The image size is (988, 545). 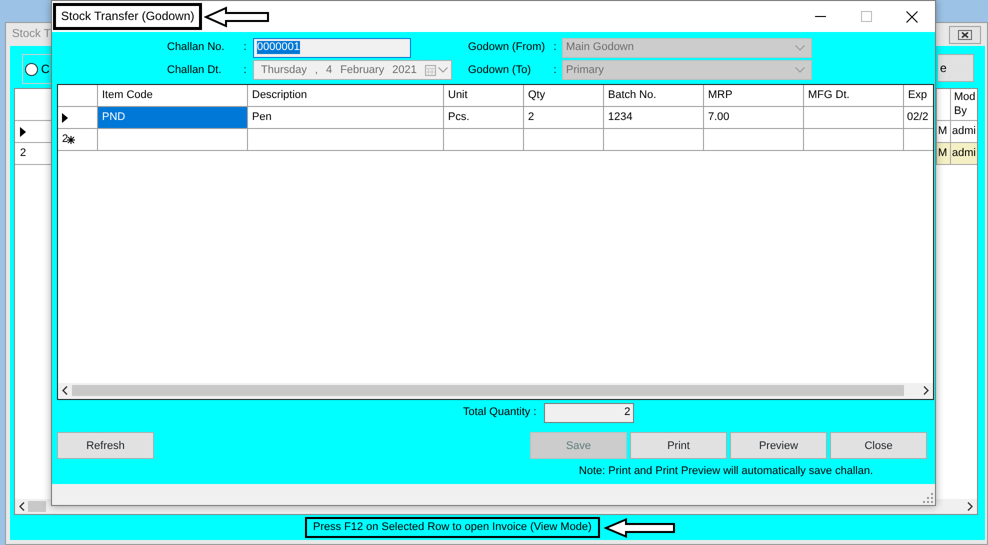 What do you see at coordinates (346, 117) in the screenshot?
I see `table-cell: Pen` at bounding box center [346, 117].